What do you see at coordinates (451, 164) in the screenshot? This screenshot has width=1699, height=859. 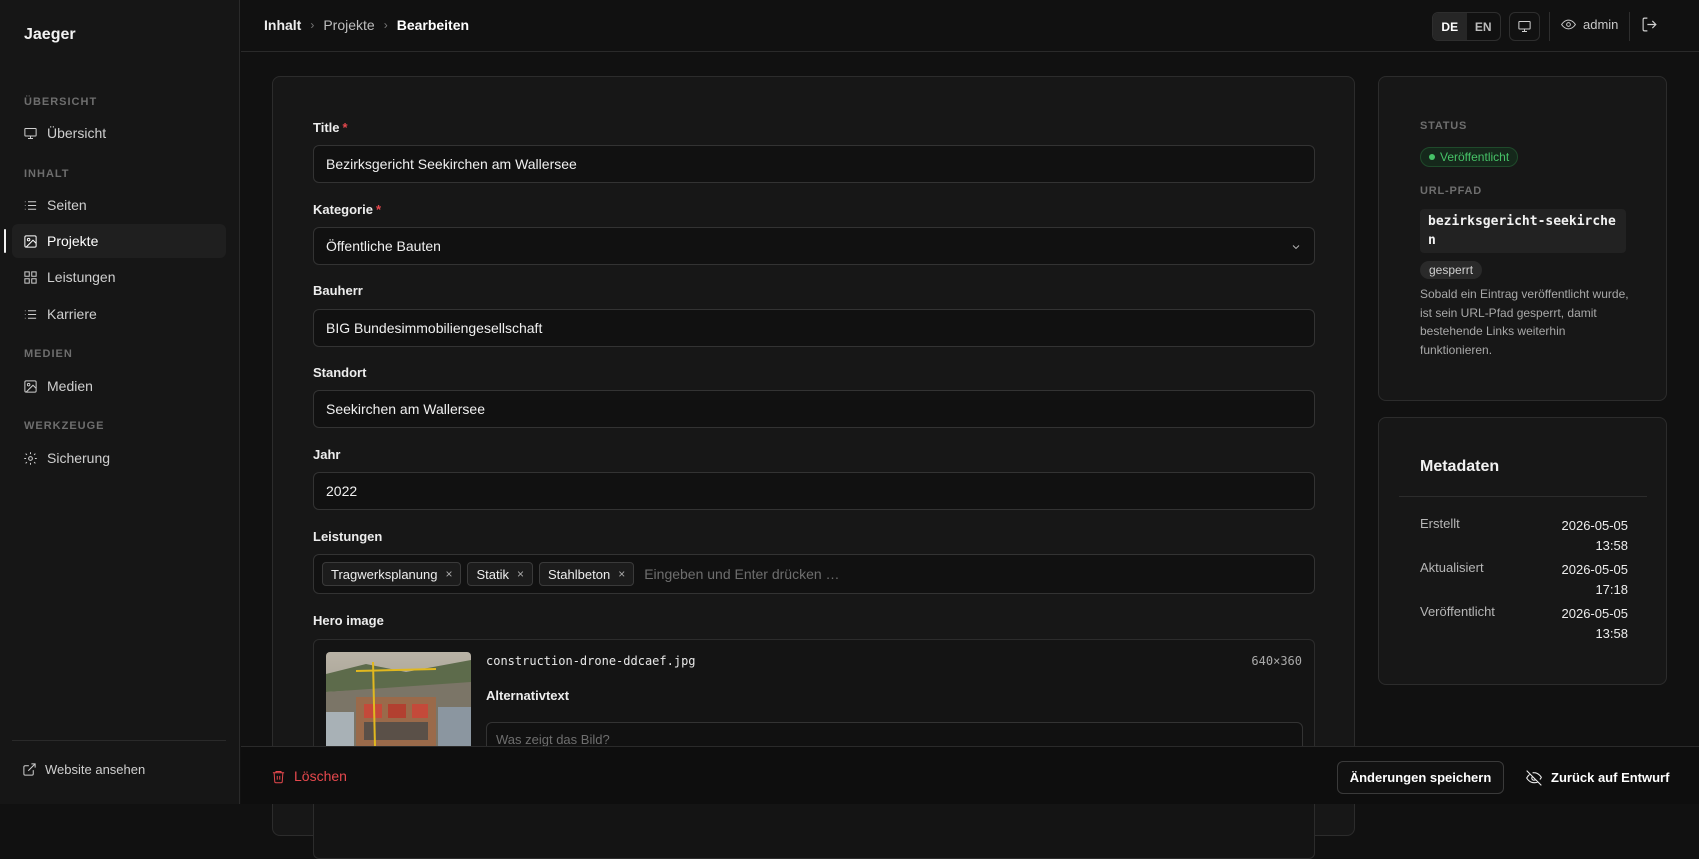 I see `title-input-value: Bezirksgericht Seekirchen am Wallersee` at bounding box center [451, 164].